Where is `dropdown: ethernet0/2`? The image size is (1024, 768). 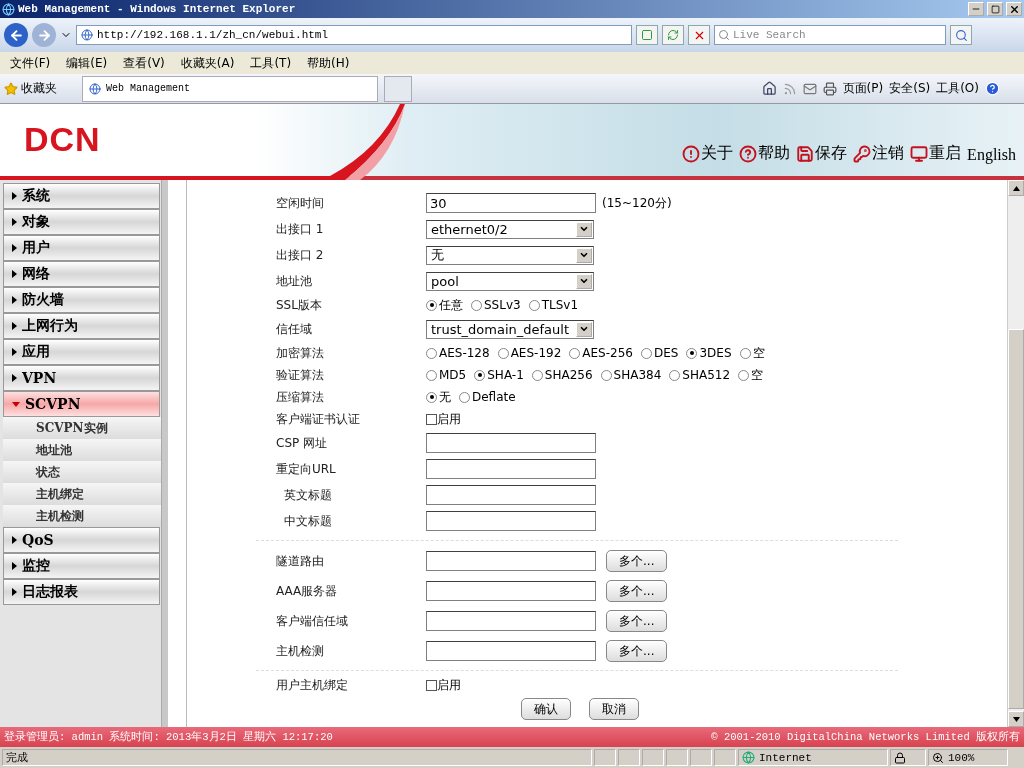
dropdown: ethernet0/2 is located at coordinates (510, 229).